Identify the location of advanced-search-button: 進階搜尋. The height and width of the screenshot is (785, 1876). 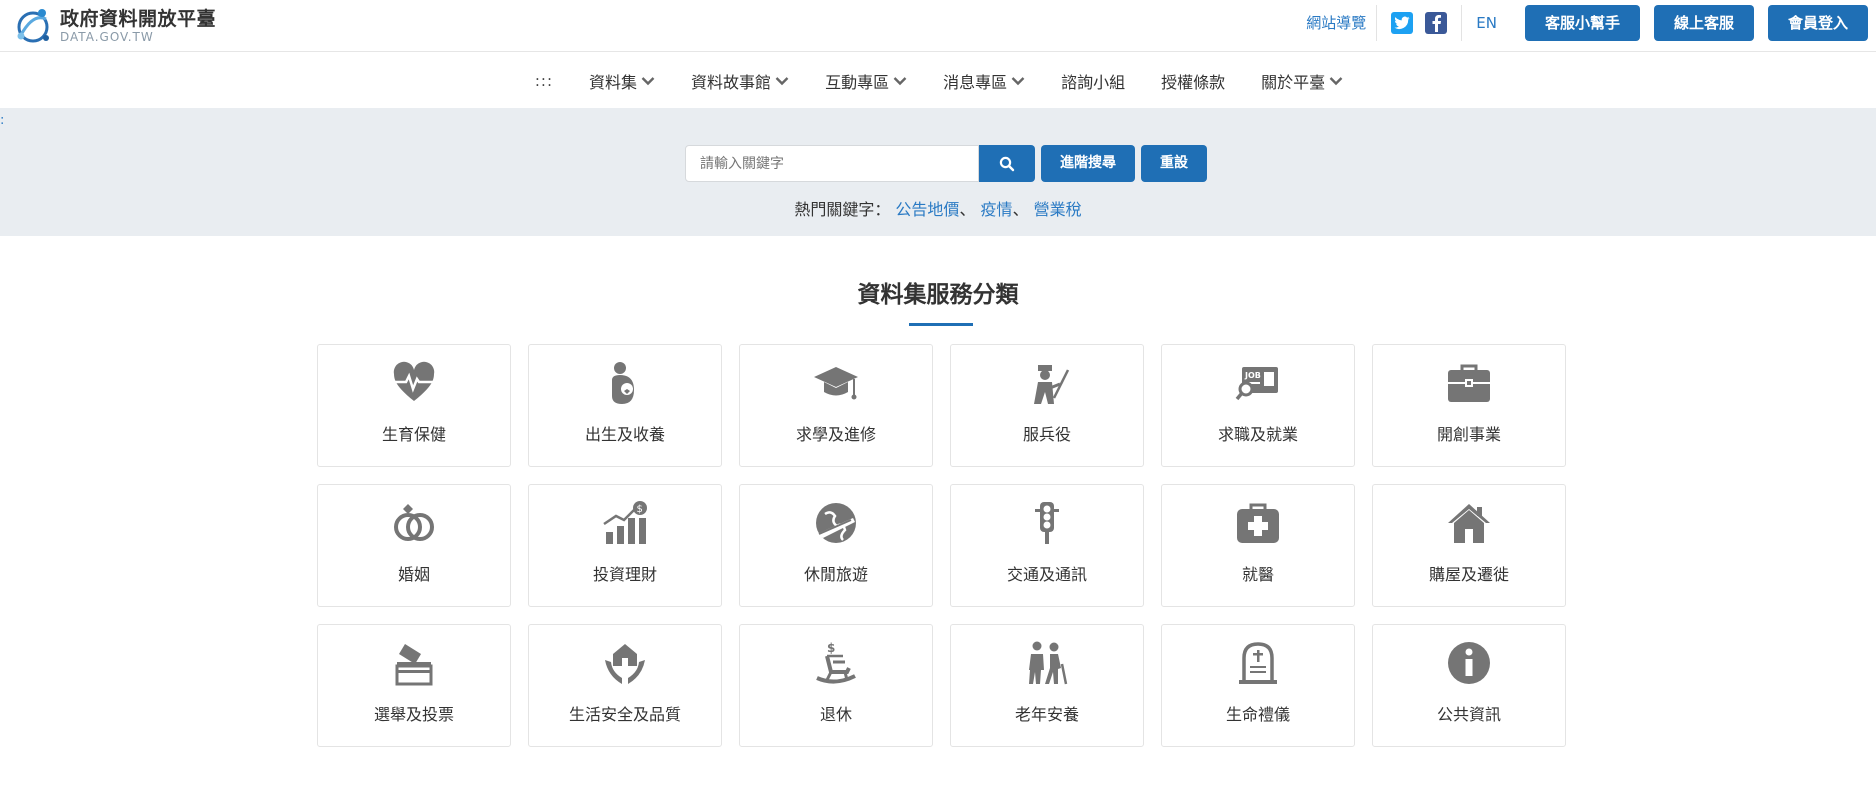
(1088, 163).